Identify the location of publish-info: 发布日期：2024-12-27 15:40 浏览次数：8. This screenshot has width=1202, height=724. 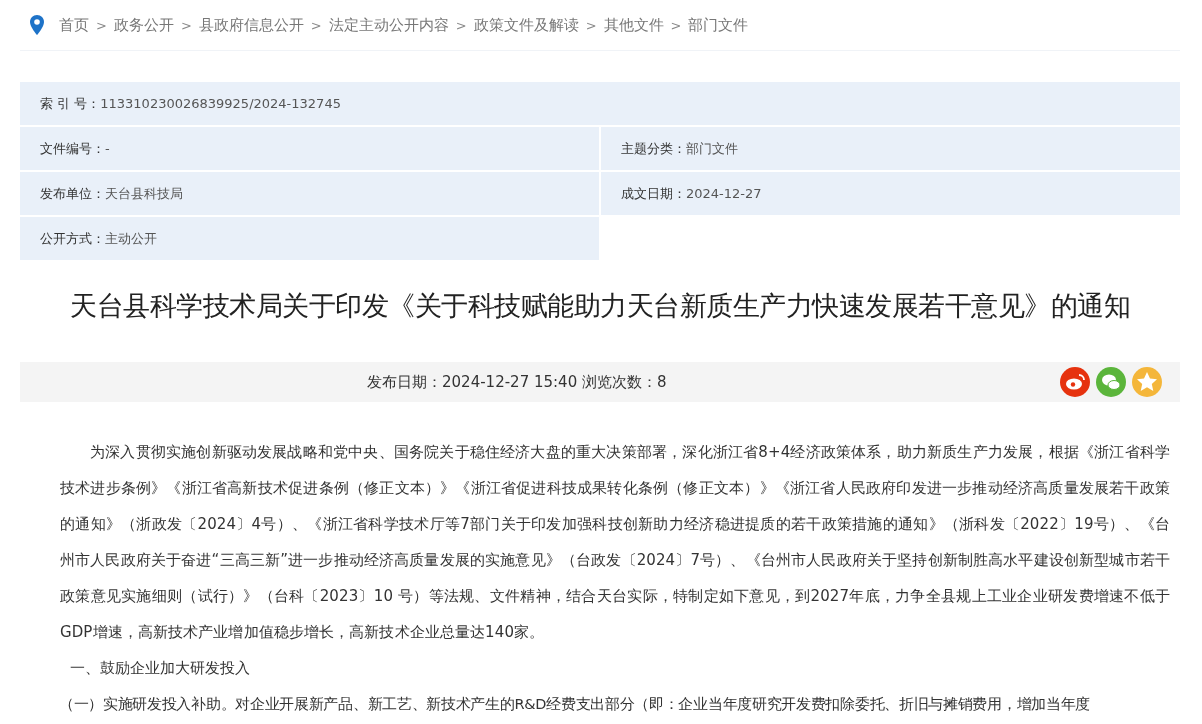
(517, 382).